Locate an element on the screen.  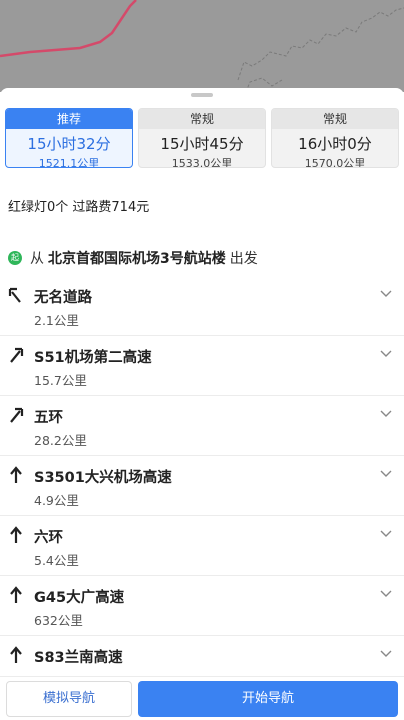
step-road: 五环 is located at coordinates (48, 418).